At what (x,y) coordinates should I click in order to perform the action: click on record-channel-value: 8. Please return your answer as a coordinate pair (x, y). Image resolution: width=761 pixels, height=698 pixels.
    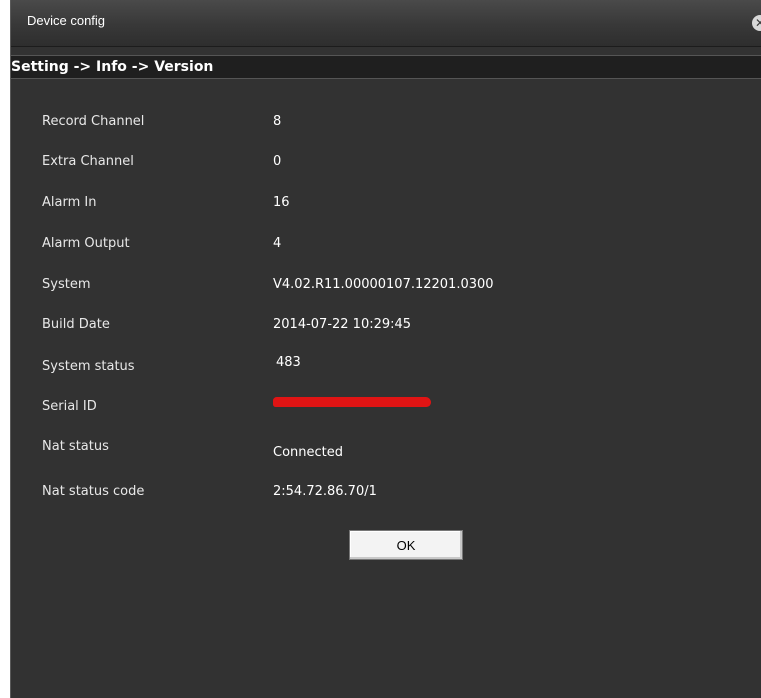
    Looking at the image, I should click on (277, 121).